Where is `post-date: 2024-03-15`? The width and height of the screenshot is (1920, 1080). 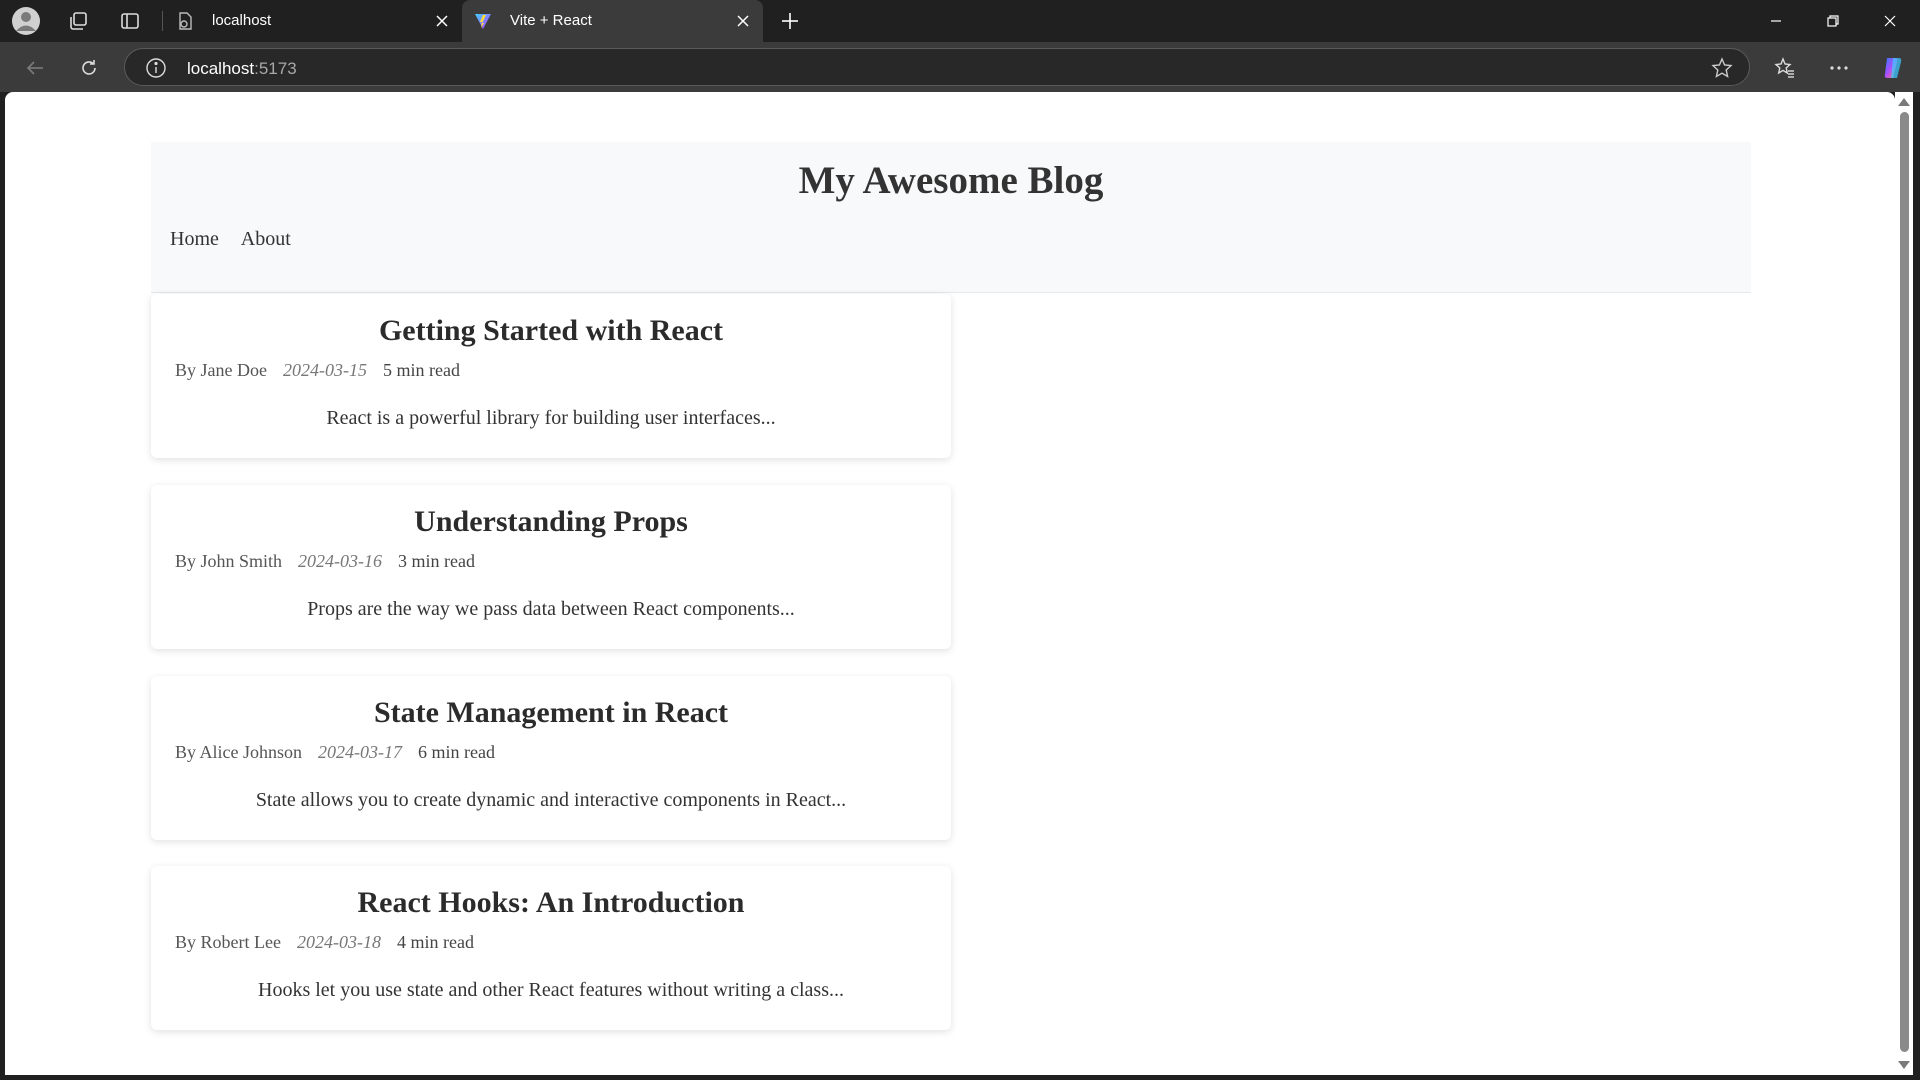 post-date: 2024-03-15 is located at coordinates (324, 370).